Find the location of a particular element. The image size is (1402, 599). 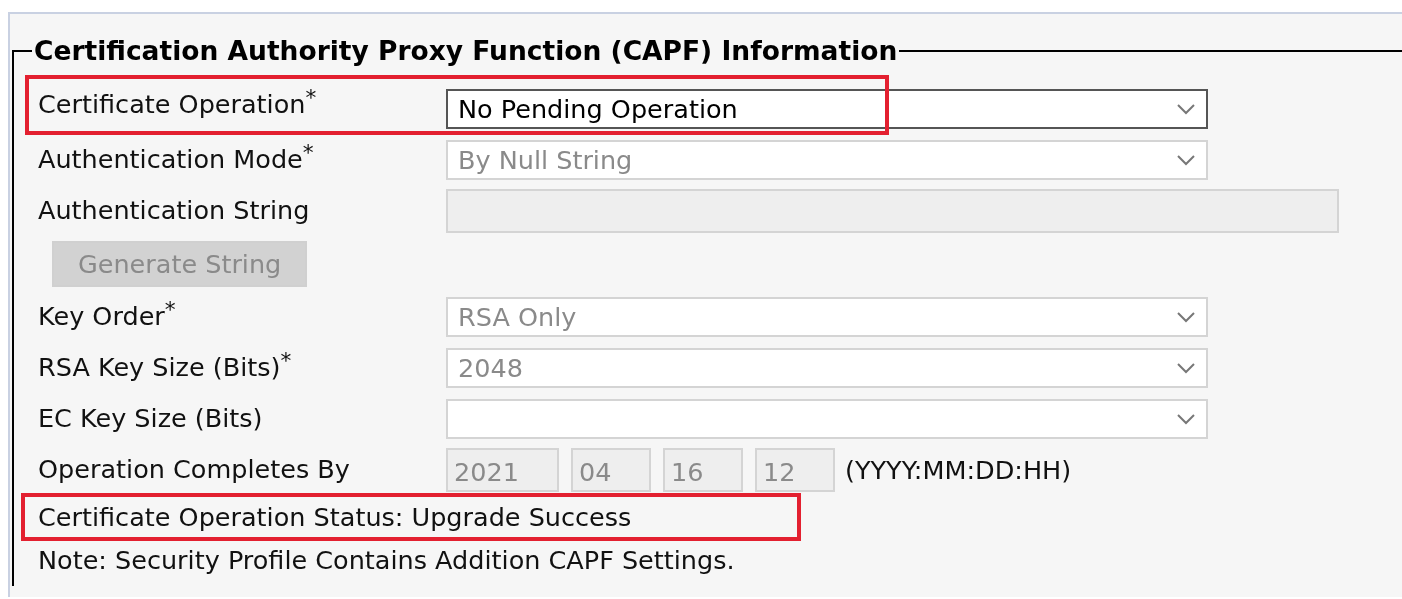

dropdown: No Pending Operation is located at coordinates (827, 108).